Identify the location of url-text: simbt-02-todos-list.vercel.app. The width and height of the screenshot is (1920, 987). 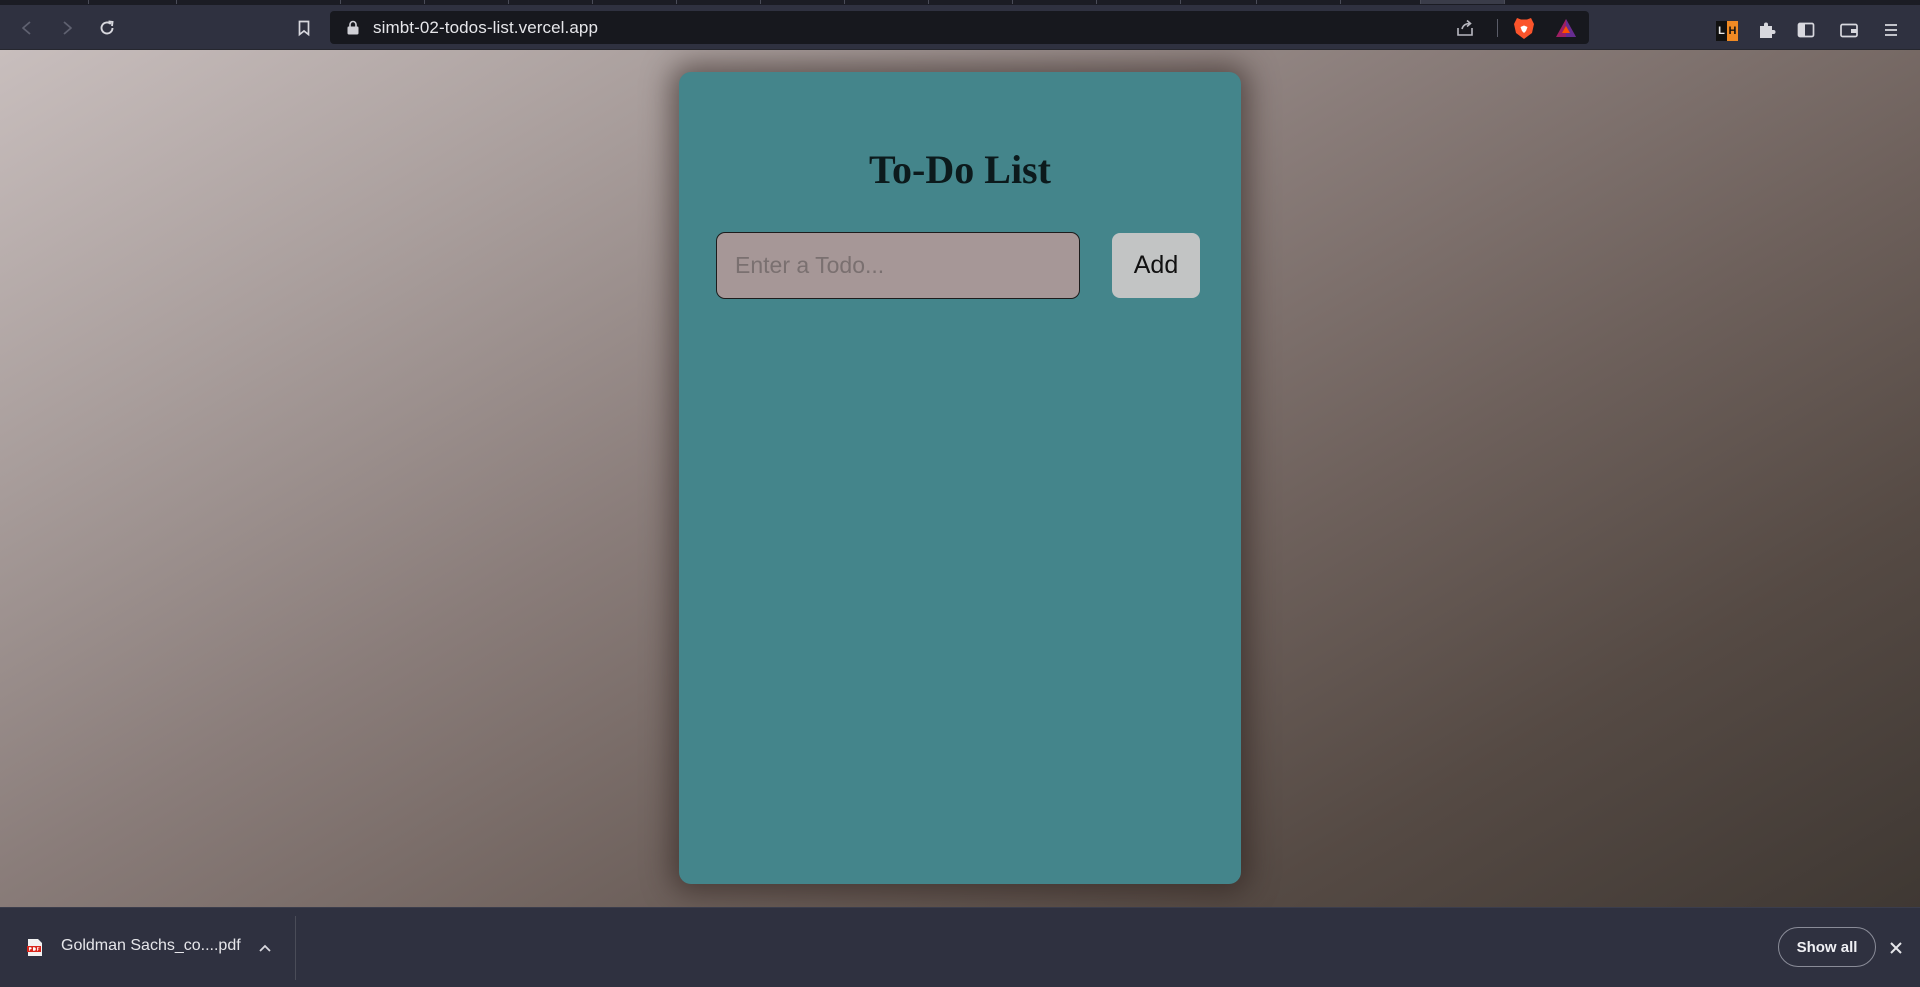
(486, 27).